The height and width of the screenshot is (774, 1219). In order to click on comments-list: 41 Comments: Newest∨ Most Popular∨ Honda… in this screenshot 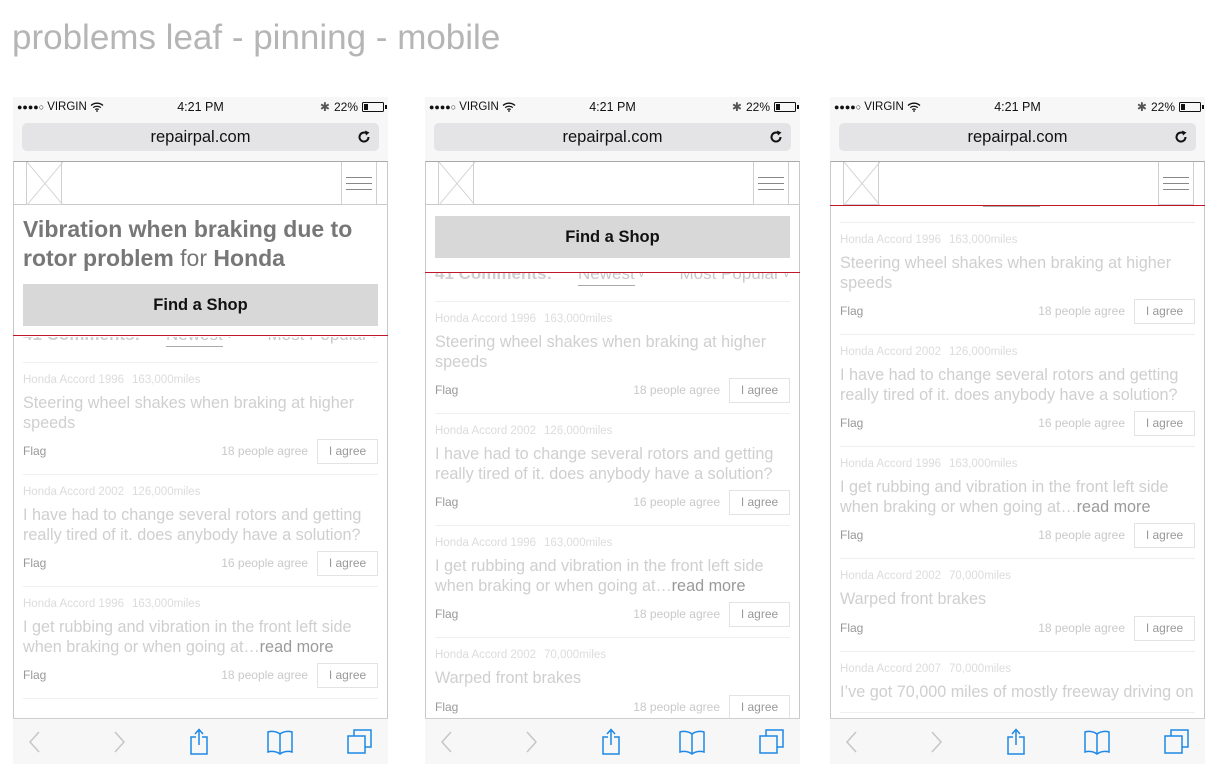, I will do `click(200, 512)`.